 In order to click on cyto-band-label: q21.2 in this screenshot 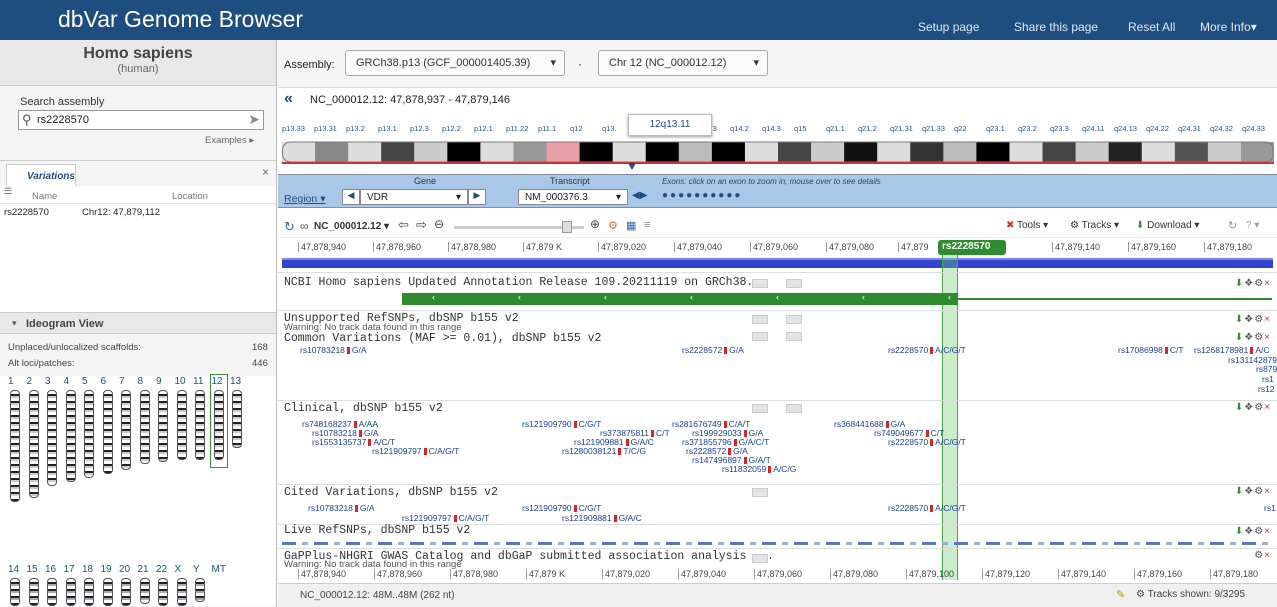, I will do `click(867, 128)`.